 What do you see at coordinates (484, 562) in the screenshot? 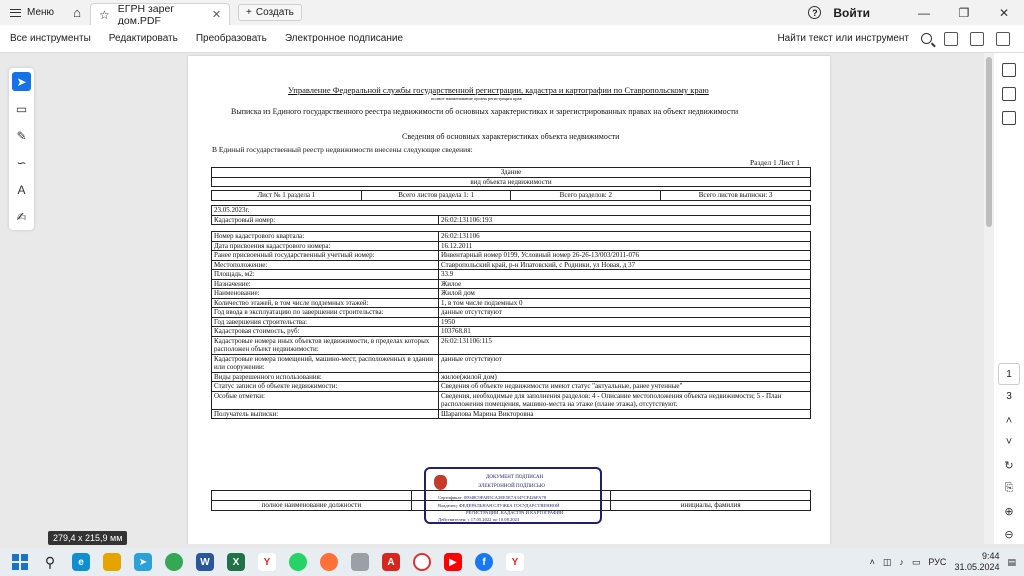
I see `facebook-icon: f` at bounding box center [484, 562].